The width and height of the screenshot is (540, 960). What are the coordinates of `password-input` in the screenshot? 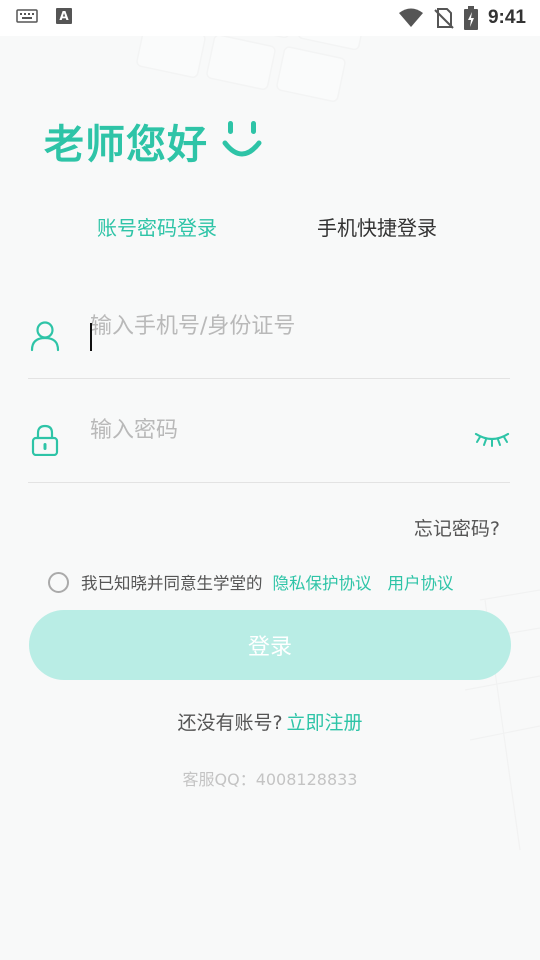 It's located at (275, 430).